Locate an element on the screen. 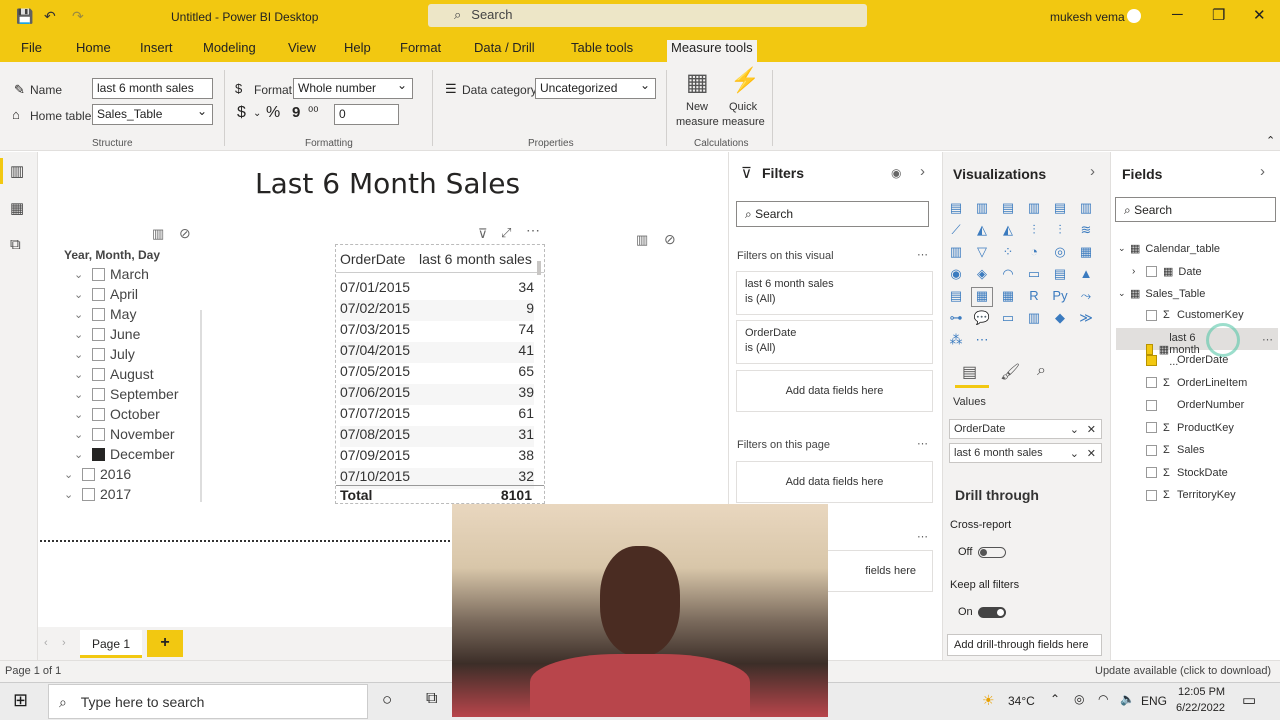  language-indicator: ENG is located at coordinates (1154, 701).